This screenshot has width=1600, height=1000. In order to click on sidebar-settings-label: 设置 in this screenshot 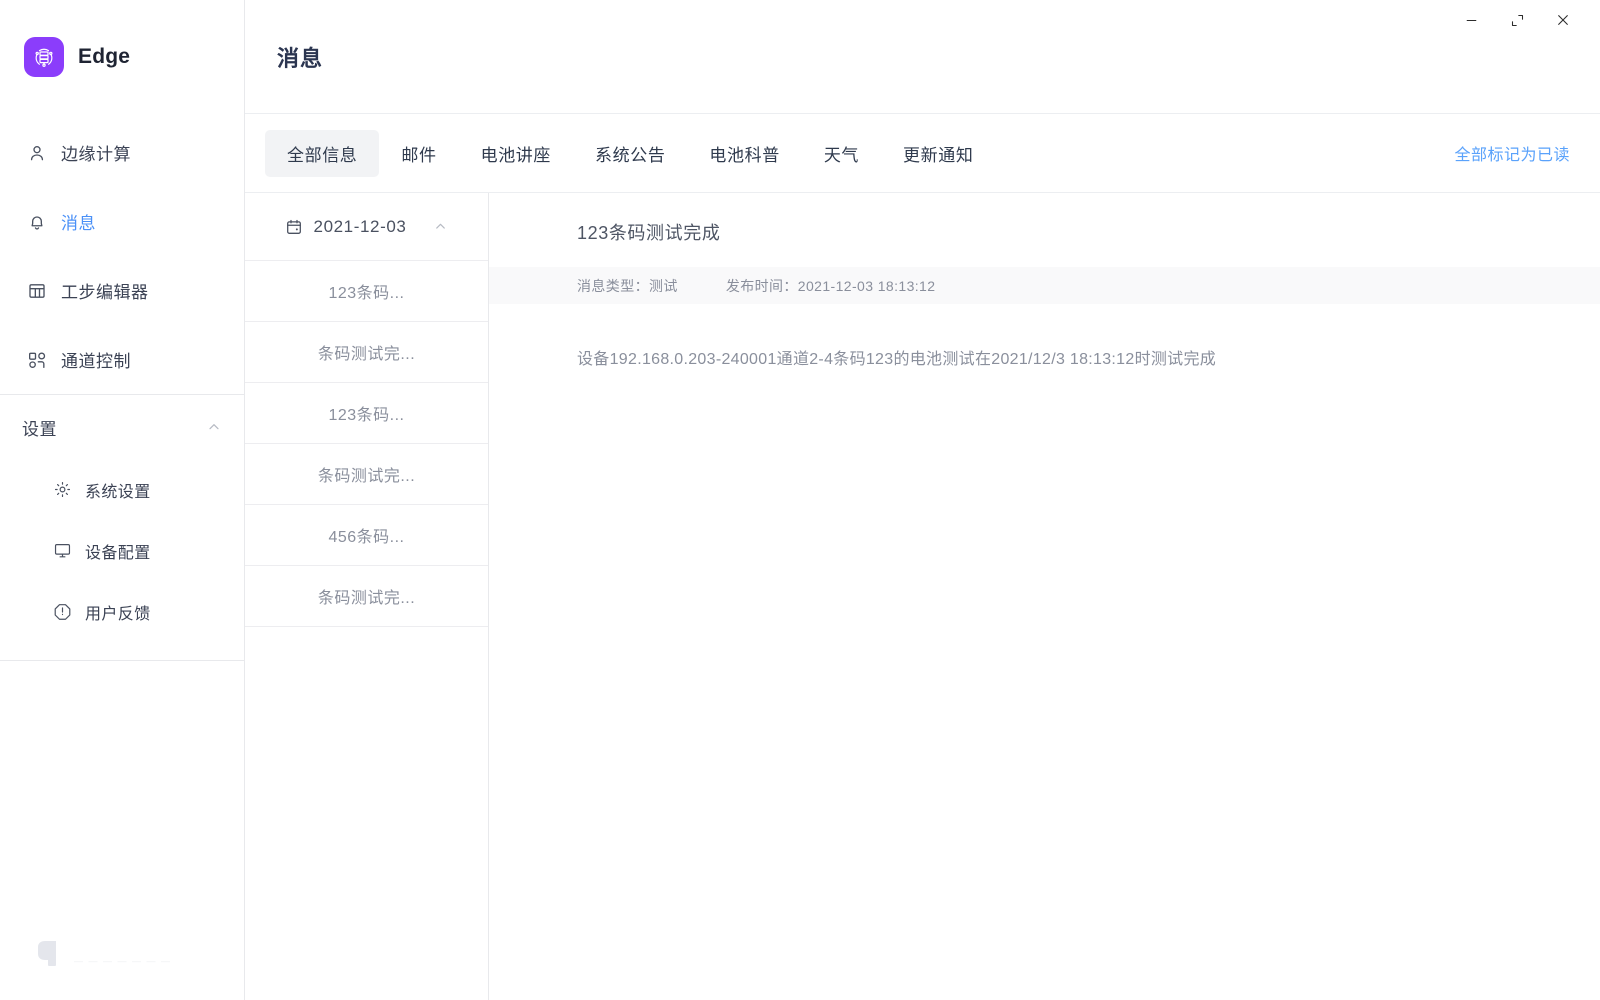, I will do `click(39, 429)`.